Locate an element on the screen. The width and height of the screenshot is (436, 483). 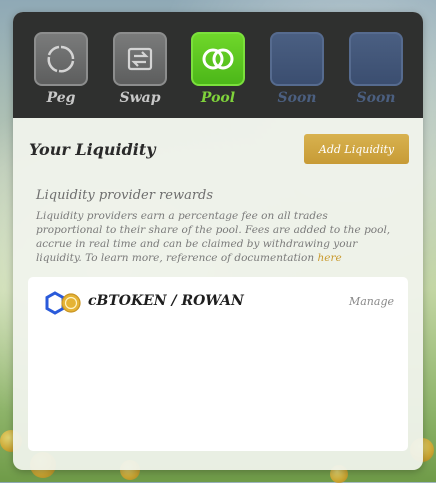
nav-item-soon-2: Soon is located at coordinates (376, 69).